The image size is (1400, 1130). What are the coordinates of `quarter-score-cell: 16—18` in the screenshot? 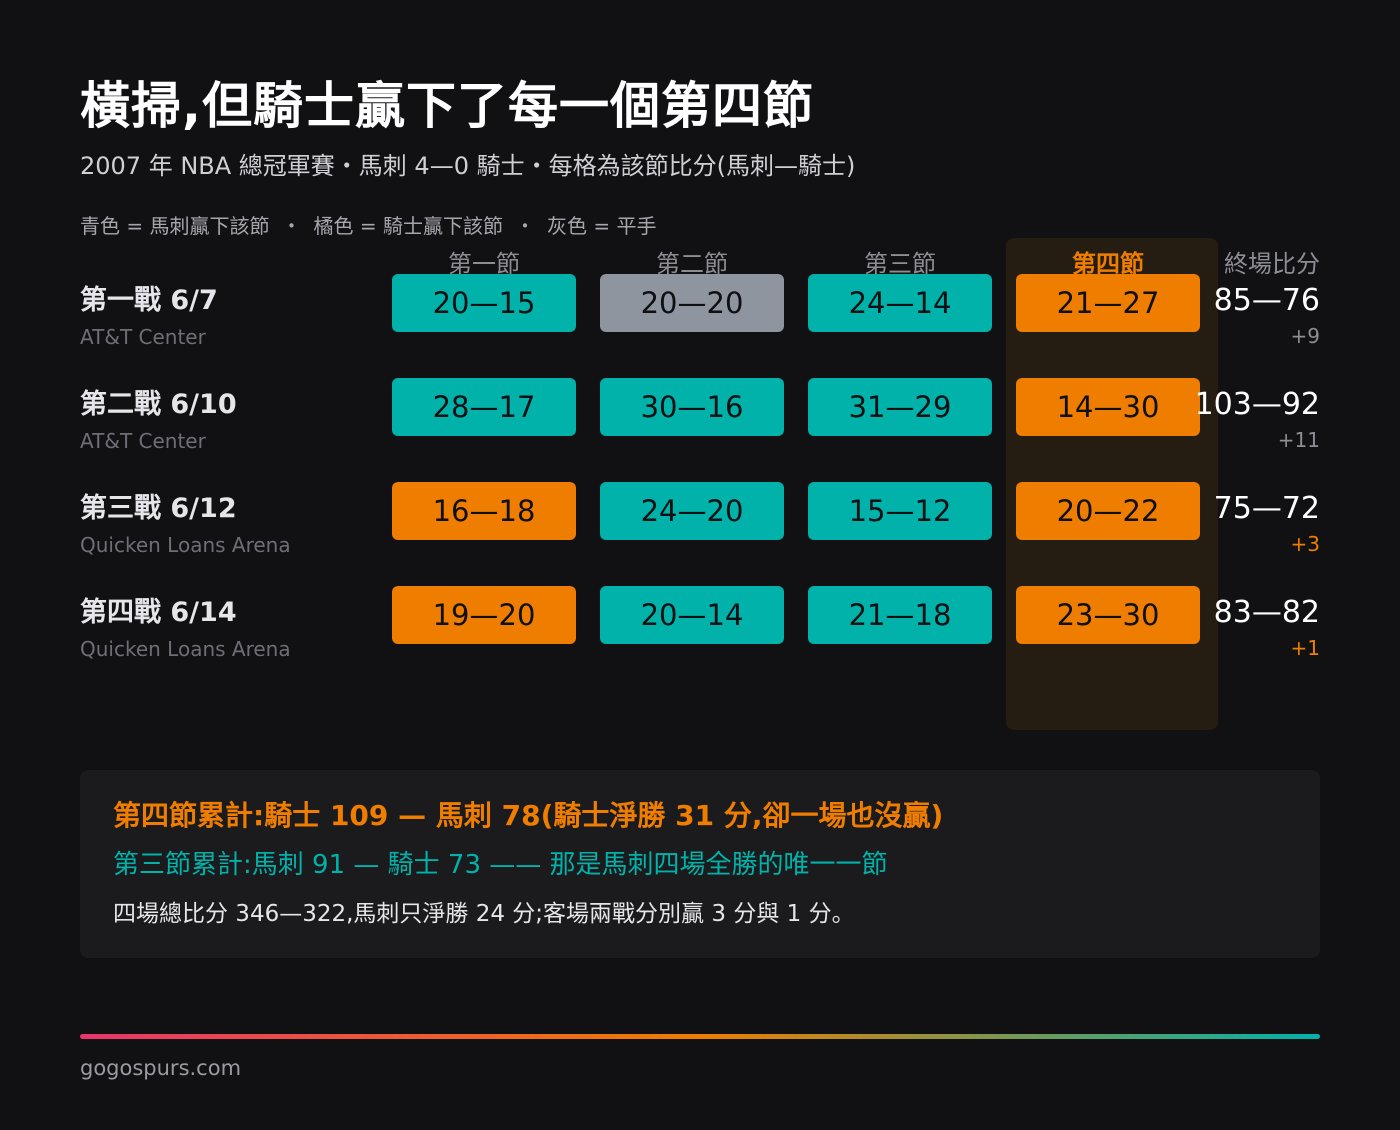 It's located at (484, 511).